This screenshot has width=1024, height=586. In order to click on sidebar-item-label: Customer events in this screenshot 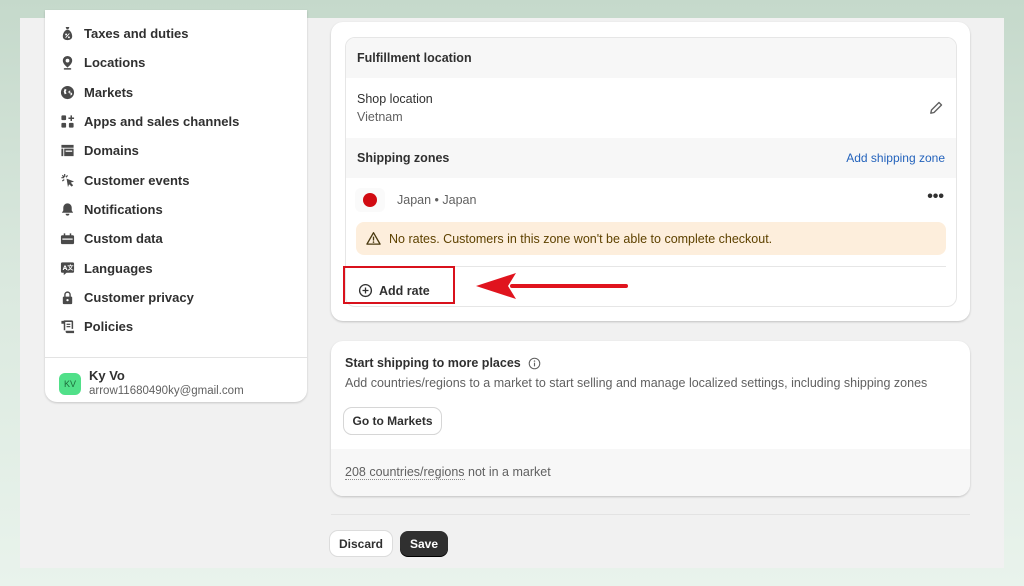, I will do `click(137, 180)`.